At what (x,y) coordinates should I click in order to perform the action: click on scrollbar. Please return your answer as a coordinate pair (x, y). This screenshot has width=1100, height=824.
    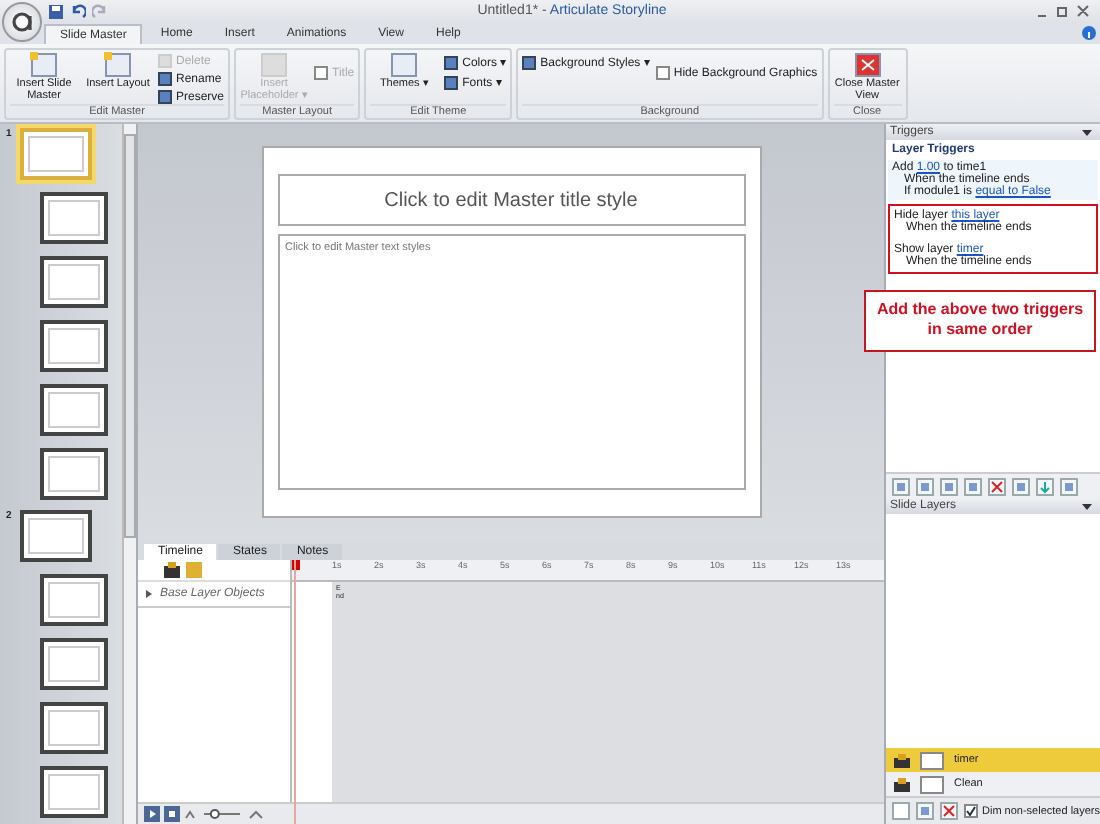
    Looking at the image, I should click on (129, 474).